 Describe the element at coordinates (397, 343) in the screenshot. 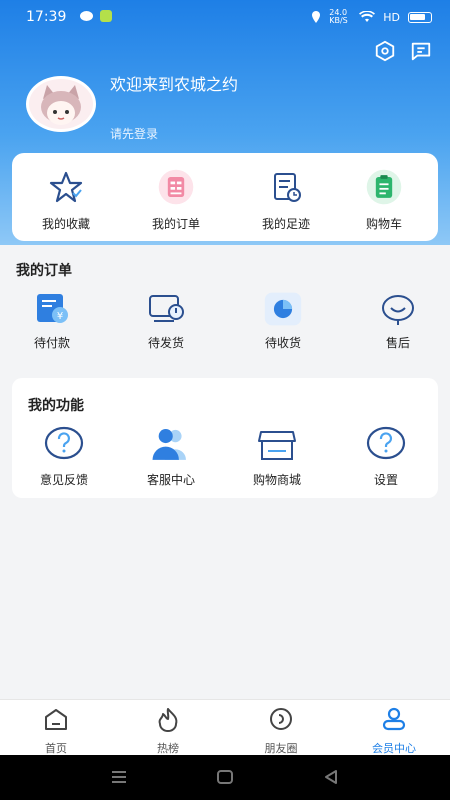

I see `order-label: 售后` at that location.